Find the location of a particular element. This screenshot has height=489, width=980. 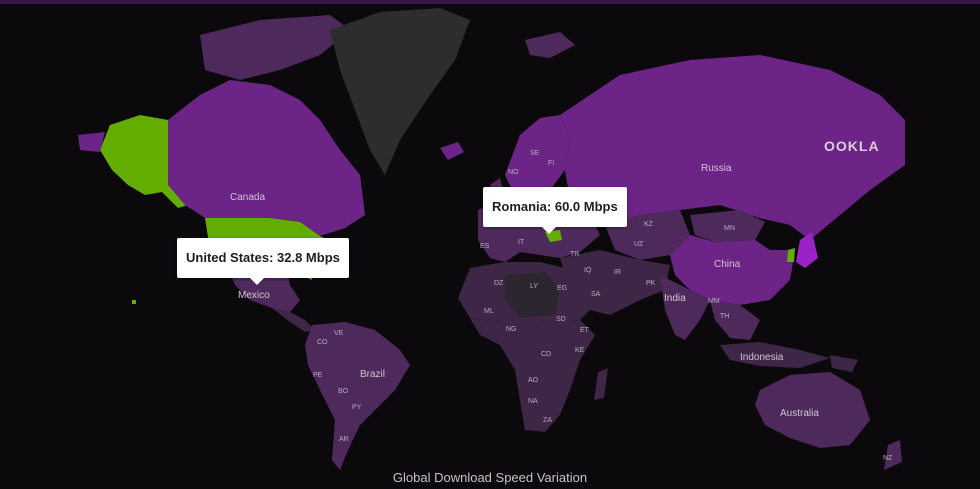

label-dz: DZ is located at coordinates (499, 283).